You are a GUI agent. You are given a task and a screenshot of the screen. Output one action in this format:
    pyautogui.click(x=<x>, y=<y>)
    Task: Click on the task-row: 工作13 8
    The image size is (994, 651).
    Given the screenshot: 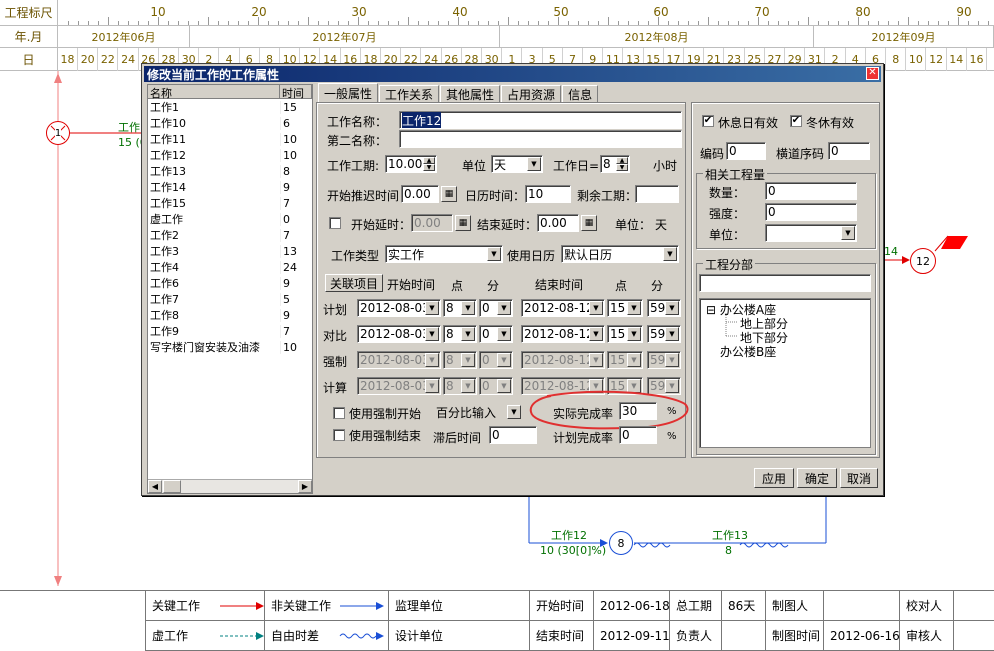 What is the action you would take?
    pyautogui.click(x=230, y=171)
    